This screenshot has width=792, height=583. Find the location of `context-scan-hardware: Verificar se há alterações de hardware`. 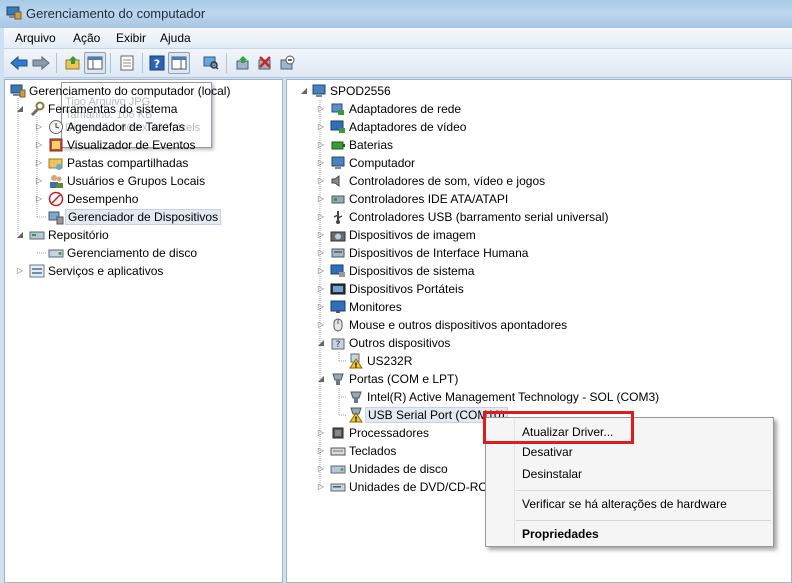

context-scan-hardware: Verificar se há alterações de hardware is located at coordinates (624, 504).